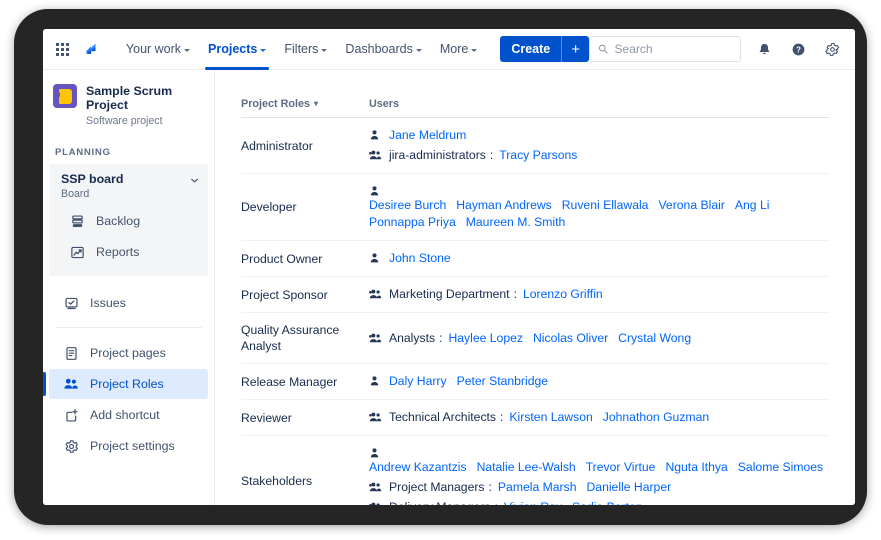 This screenshot has height=540, width=881. I want to click on search-box, so click(665, 49).